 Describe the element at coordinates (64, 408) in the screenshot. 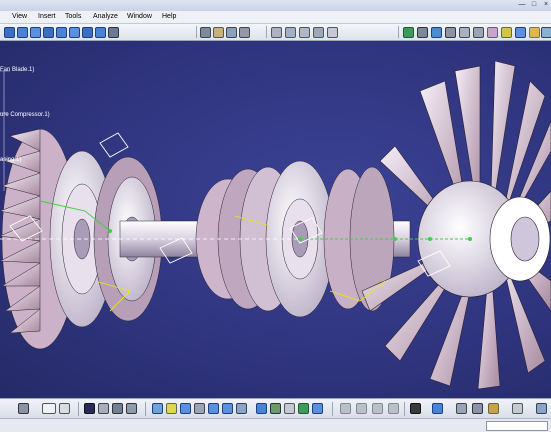

I see `comment-icon` at that location.